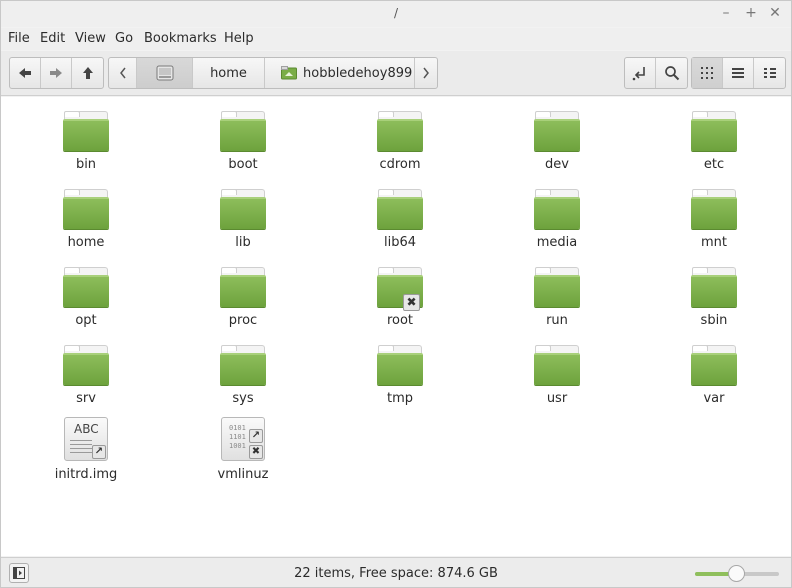  Describe the element at coordinates (19, 38) in the screenshot. I see `menu-file: File` at that location.